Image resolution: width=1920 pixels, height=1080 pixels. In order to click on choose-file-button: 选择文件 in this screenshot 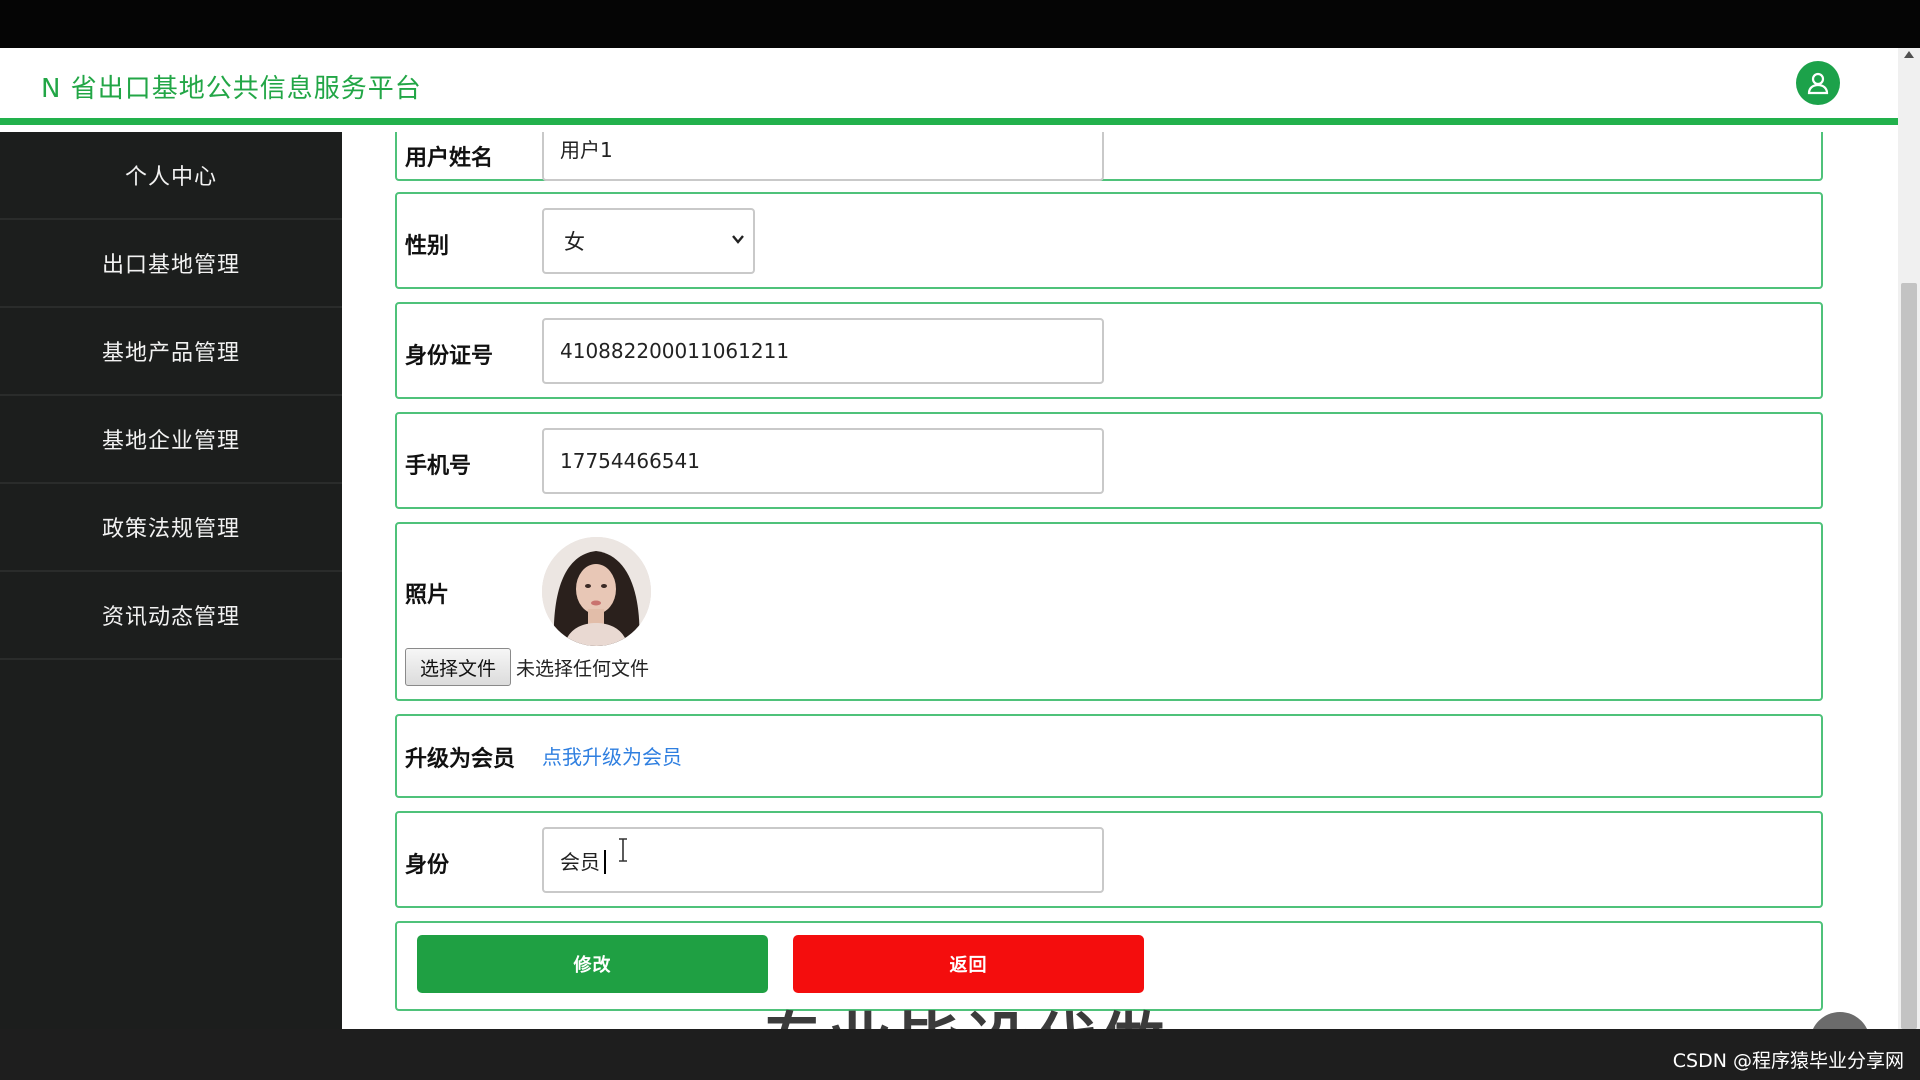, I will do `click(458, 667)`.